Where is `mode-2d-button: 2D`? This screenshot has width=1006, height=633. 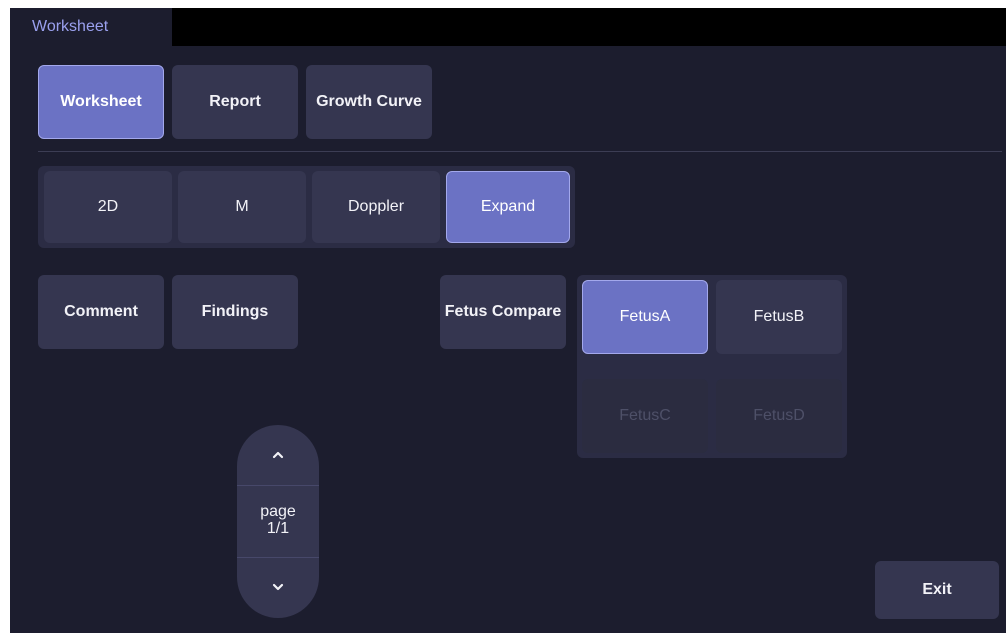 mode-2d-button: 2D is located at coordinates (108, 207).